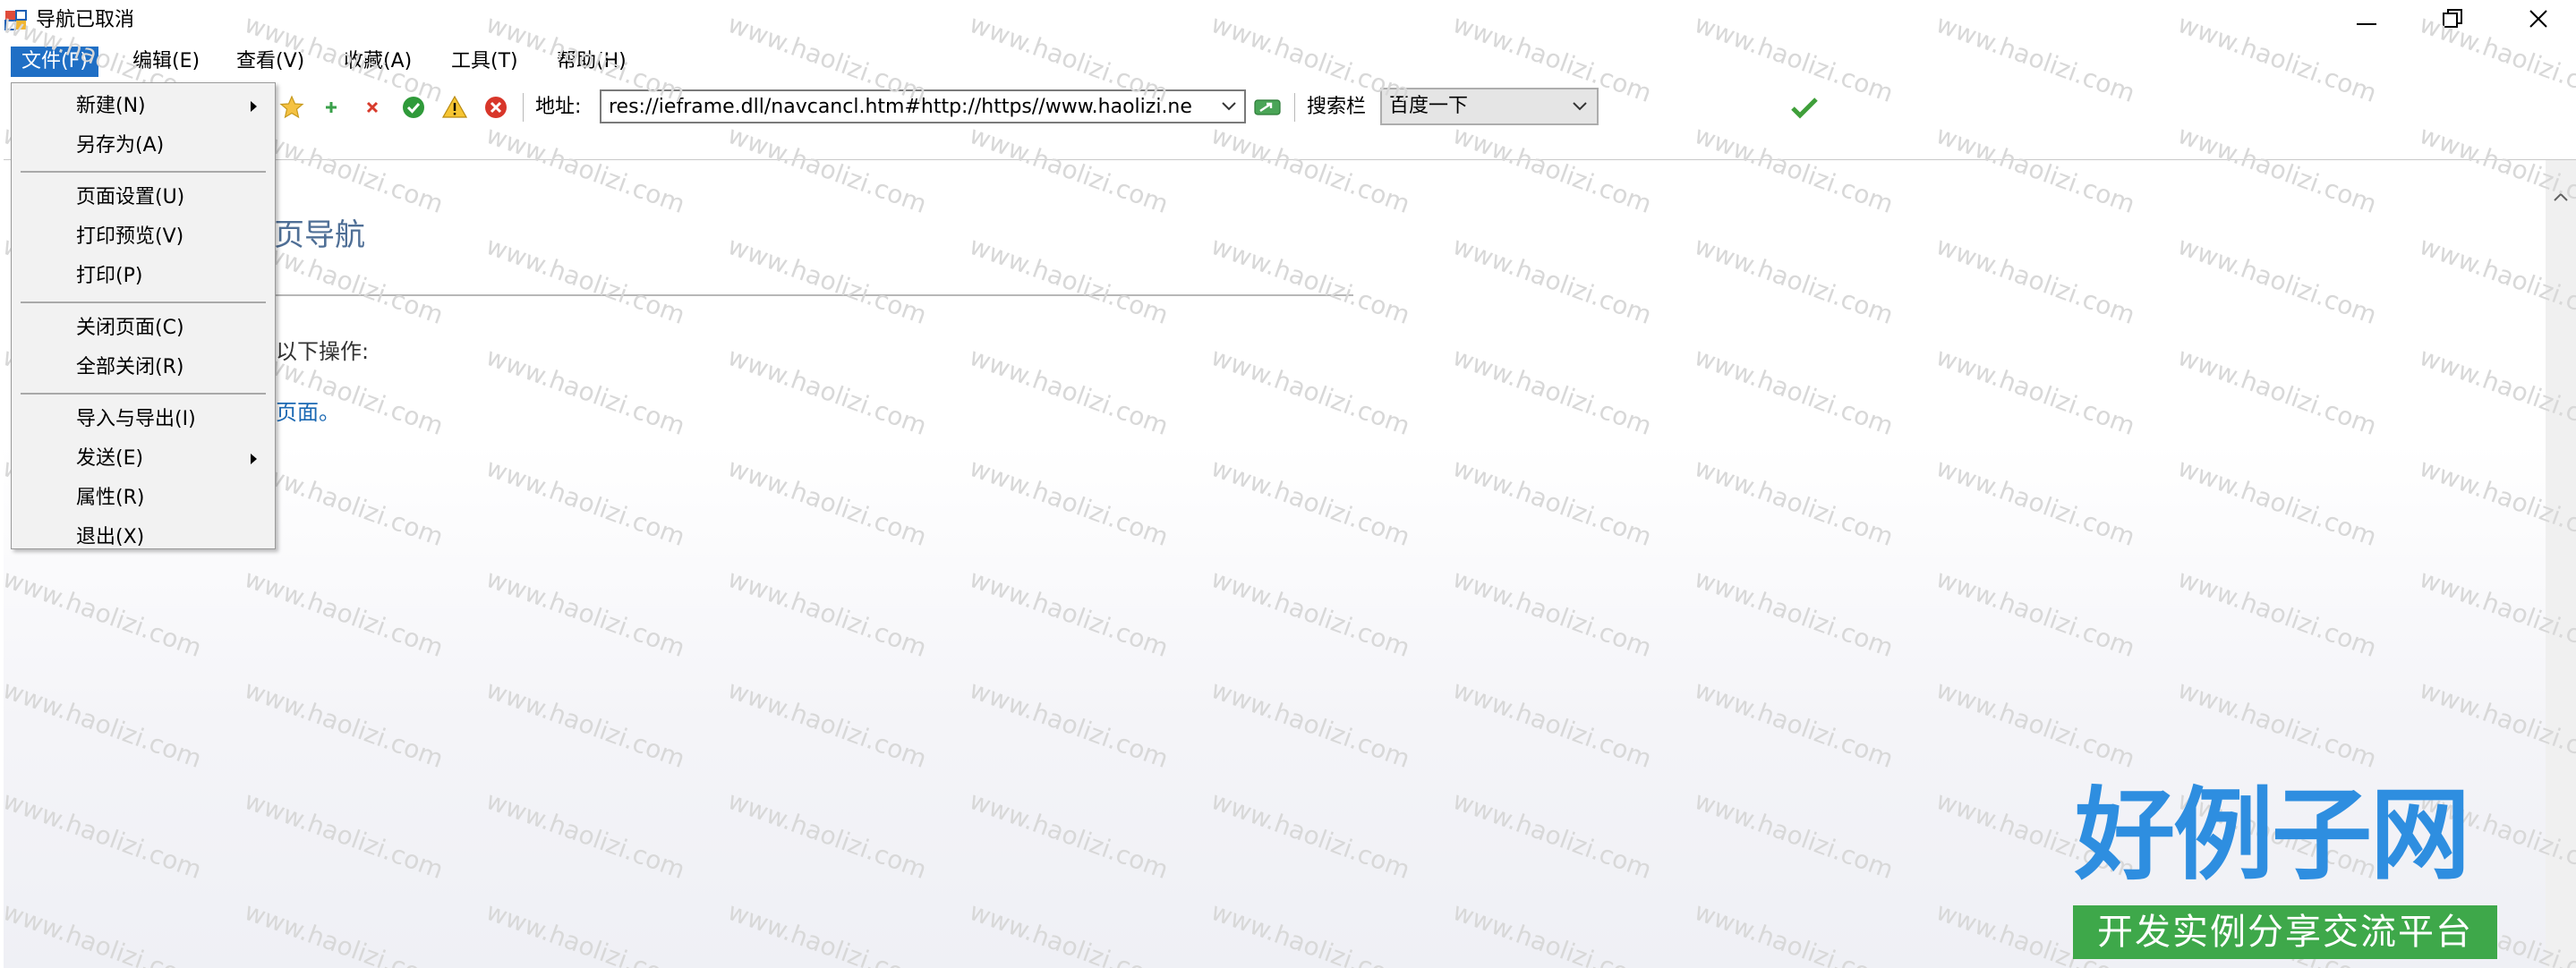 The image size is (2576, 968). What do you see at coordinates (1288, 107) in the screenshot?
I see `toolbar: 地址: 搜索栏` at bounding box center [1288, 107].